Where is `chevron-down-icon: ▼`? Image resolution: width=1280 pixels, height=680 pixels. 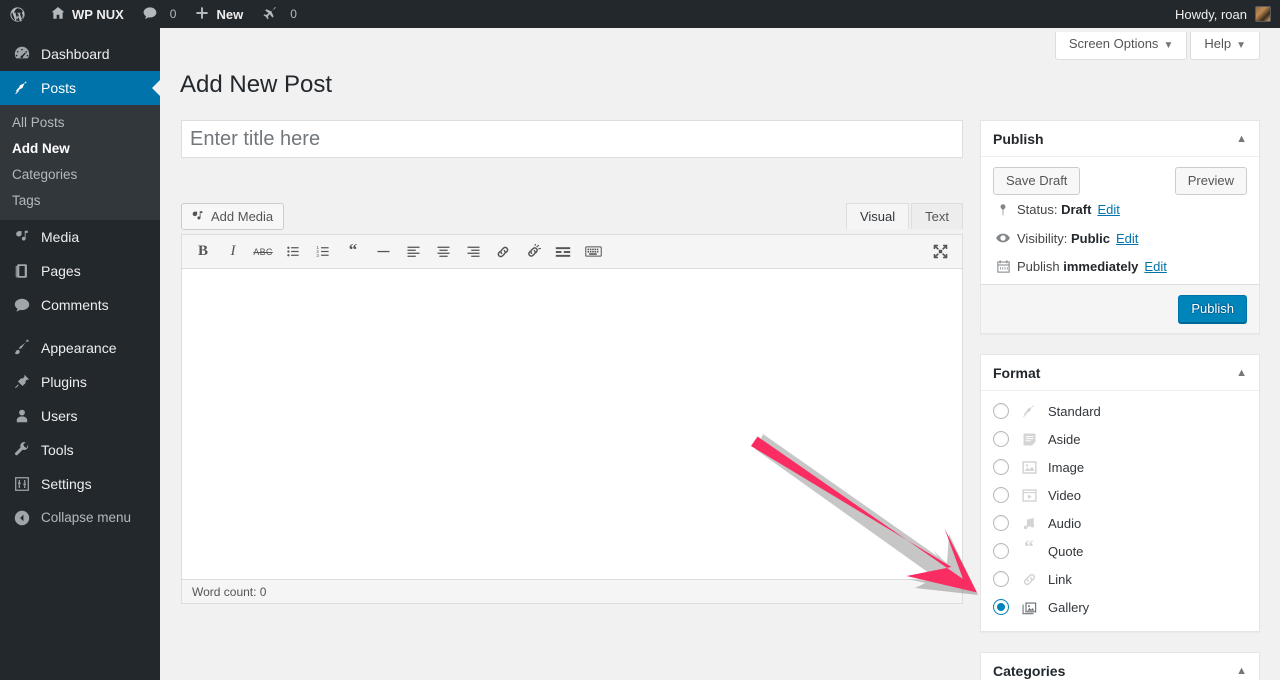 chevron-down-icon: ▼ is located at coordinates (1241, 45).